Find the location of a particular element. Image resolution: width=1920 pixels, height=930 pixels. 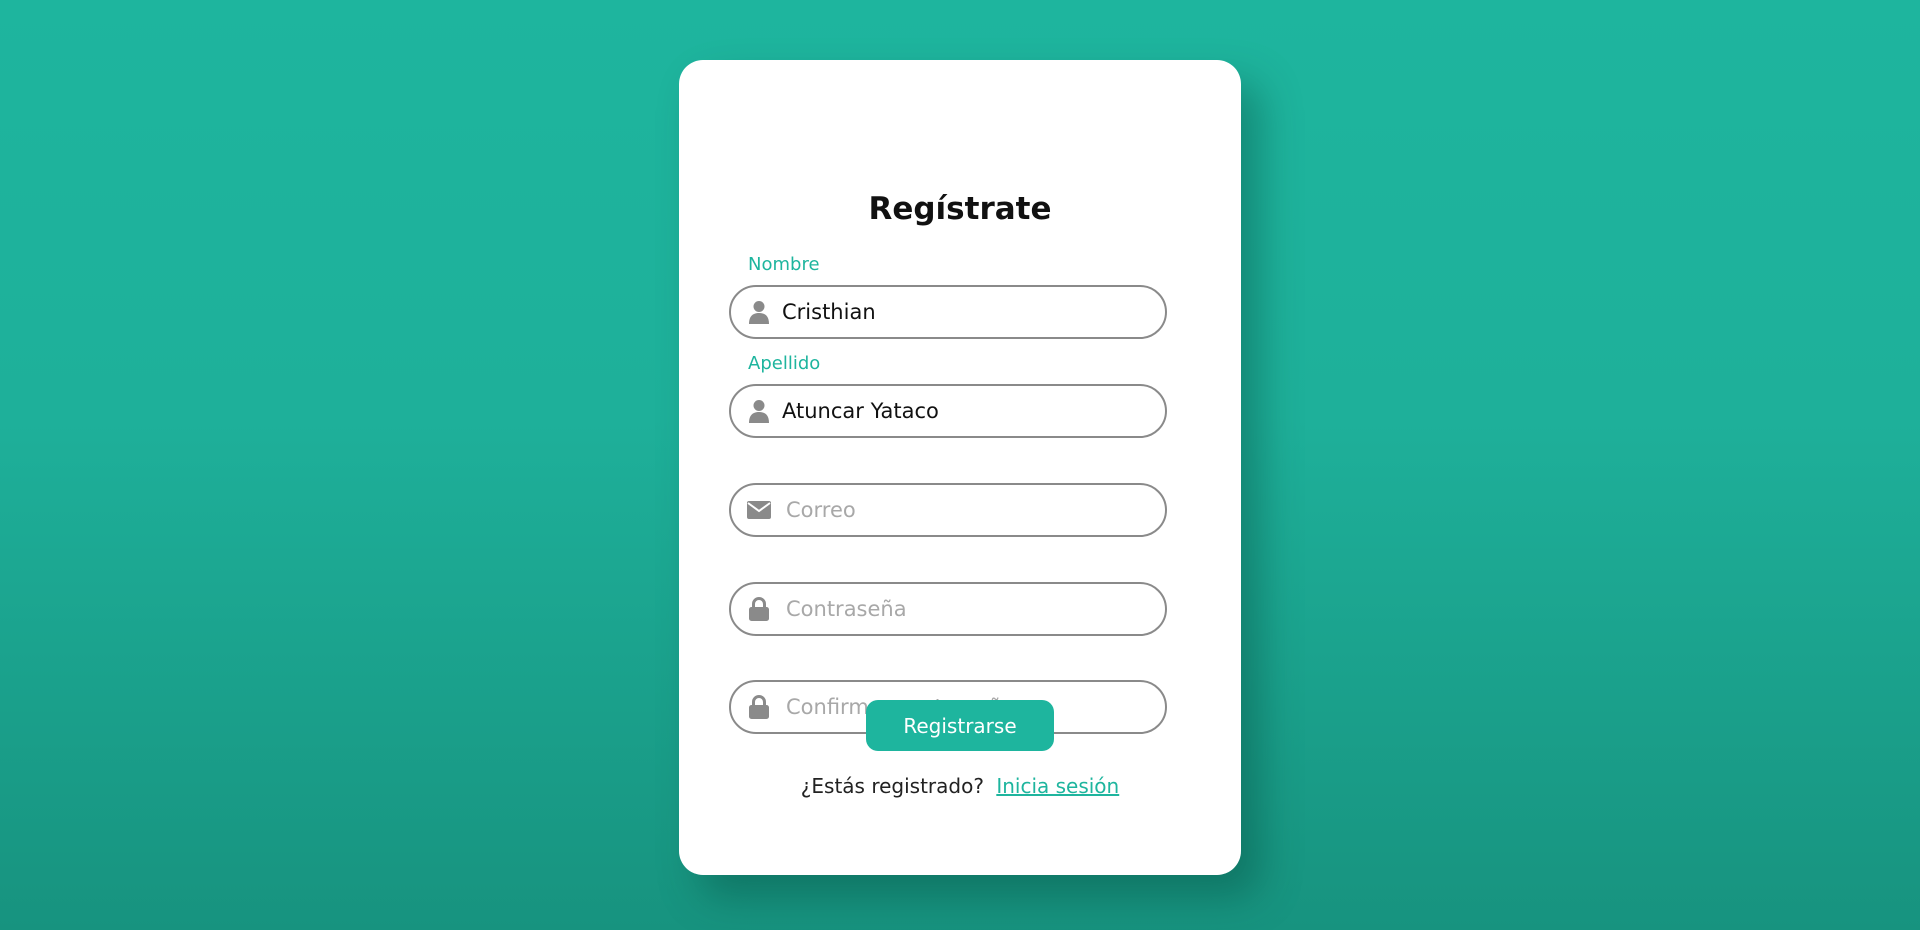

envelope-icon is located at coordinates (759, 510).